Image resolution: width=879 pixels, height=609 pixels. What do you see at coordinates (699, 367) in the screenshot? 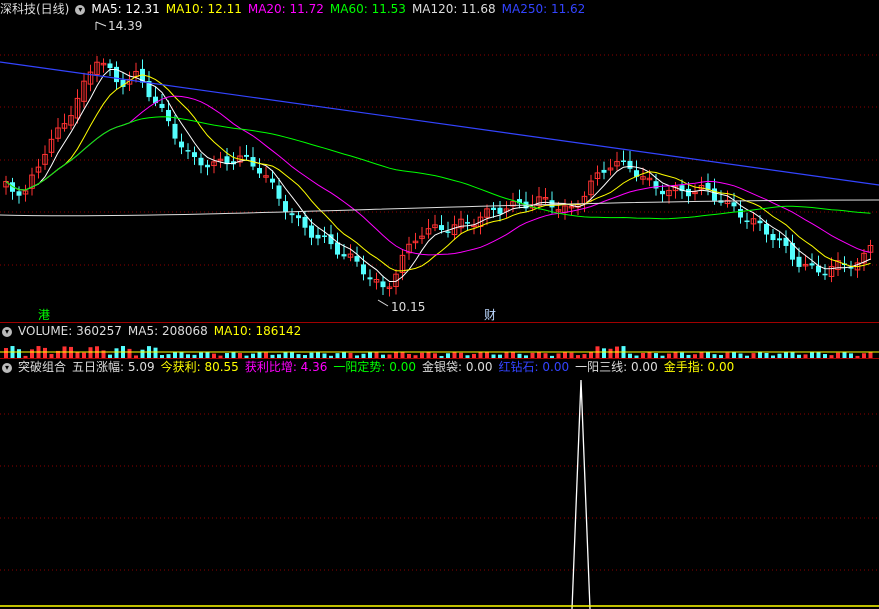
I see `indicator-label-8: 金手指: 0.00` at bounding box center [699, 367].